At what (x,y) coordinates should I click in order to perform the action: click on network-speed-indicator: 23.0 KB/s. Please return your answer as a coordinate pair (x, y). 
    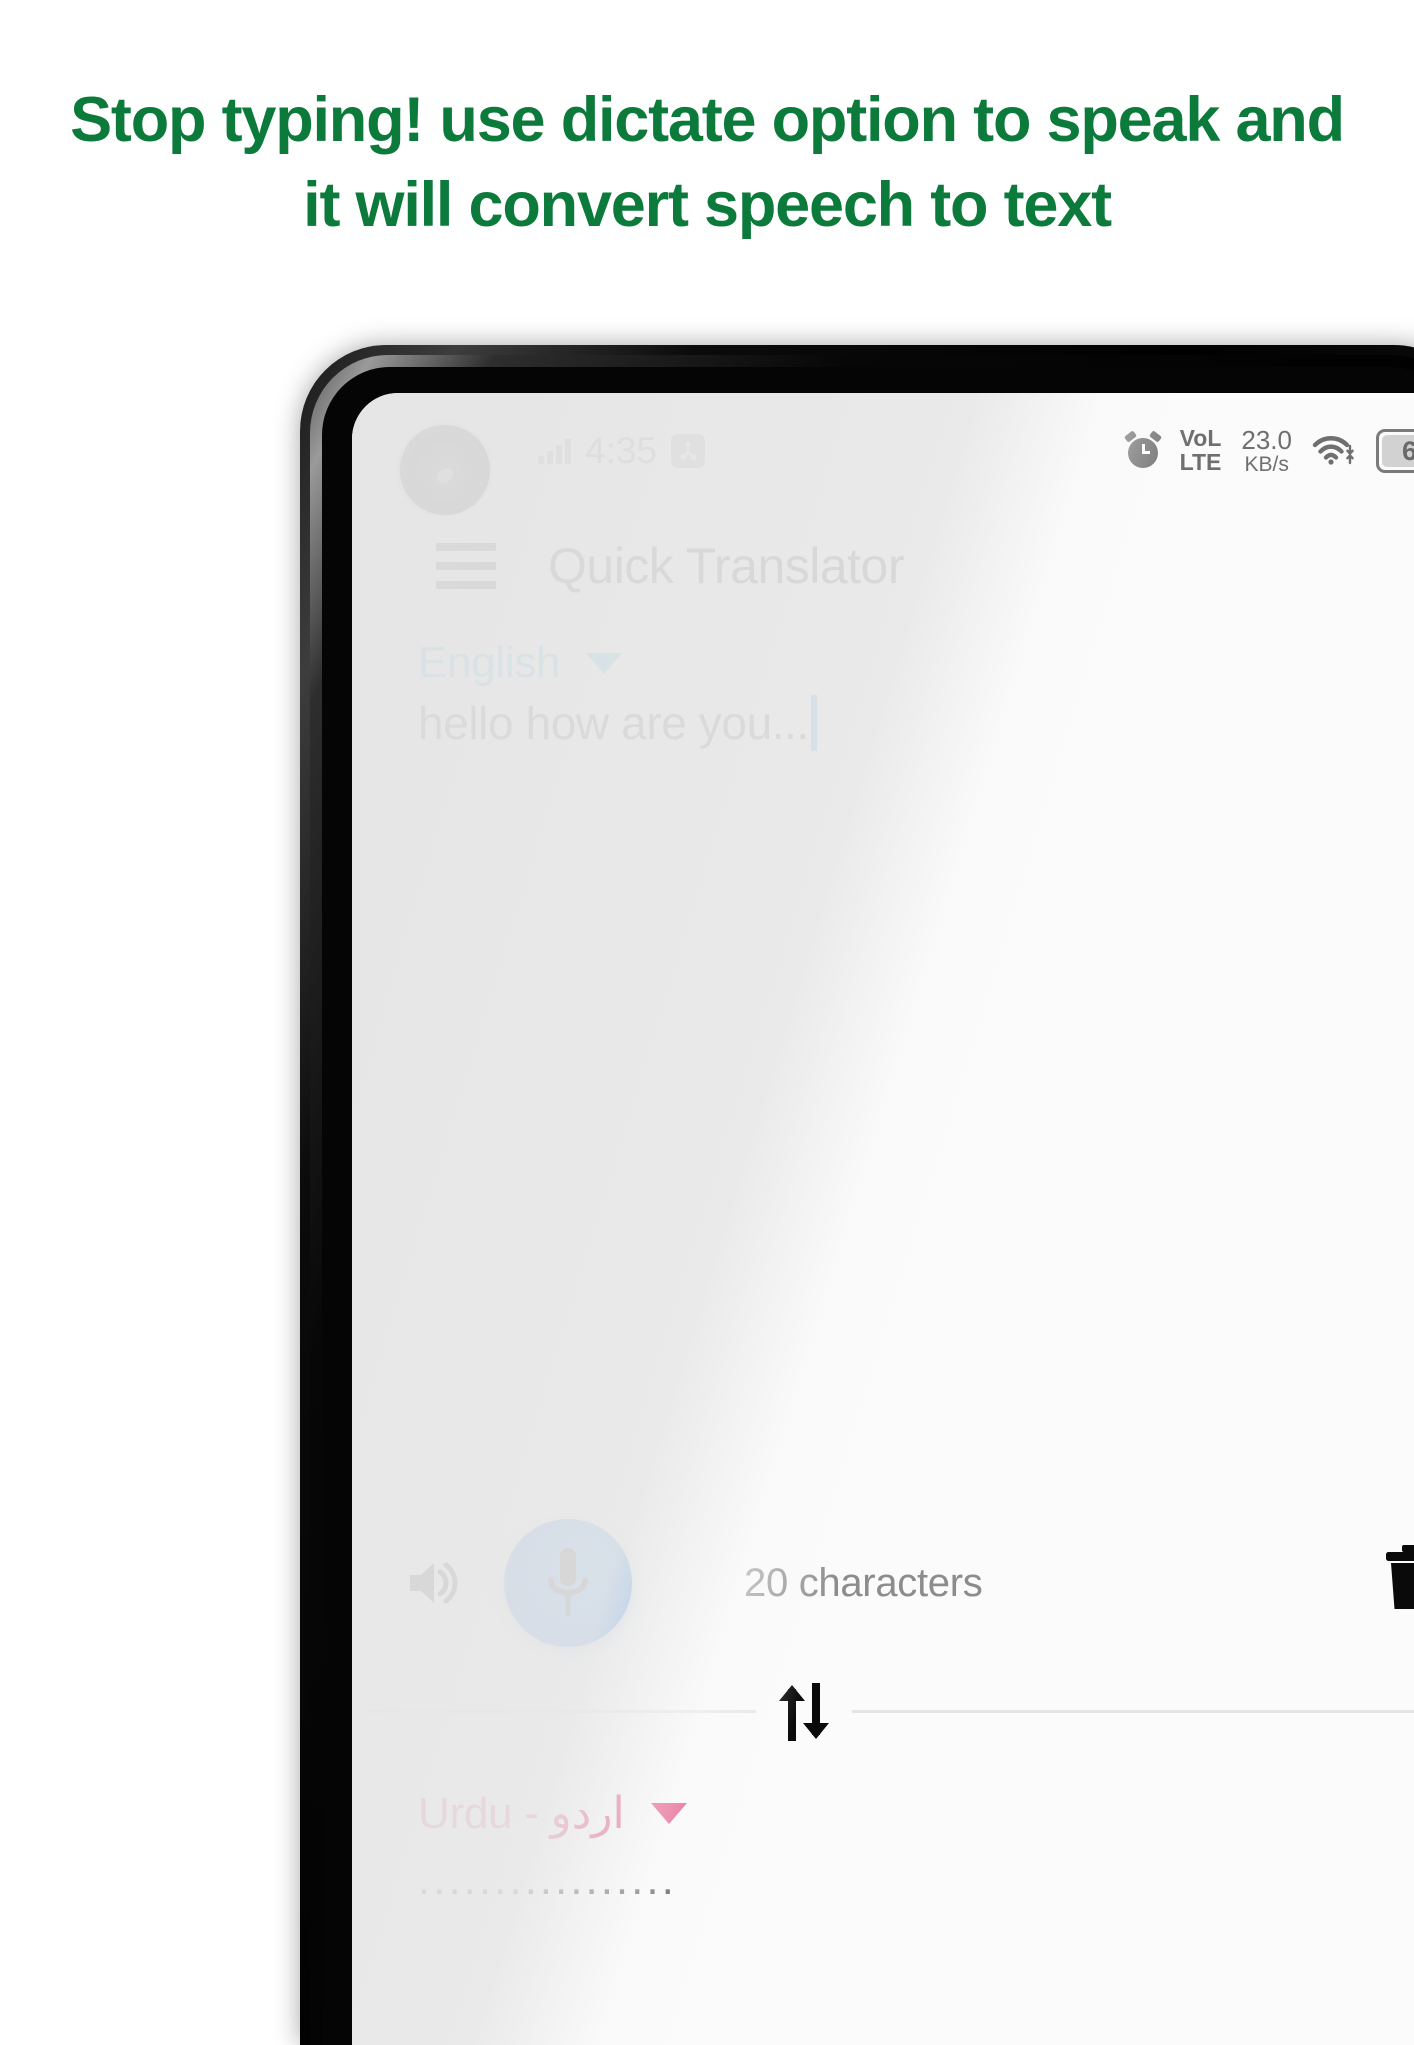
    Looking at the image, I should click on (1266, 451).